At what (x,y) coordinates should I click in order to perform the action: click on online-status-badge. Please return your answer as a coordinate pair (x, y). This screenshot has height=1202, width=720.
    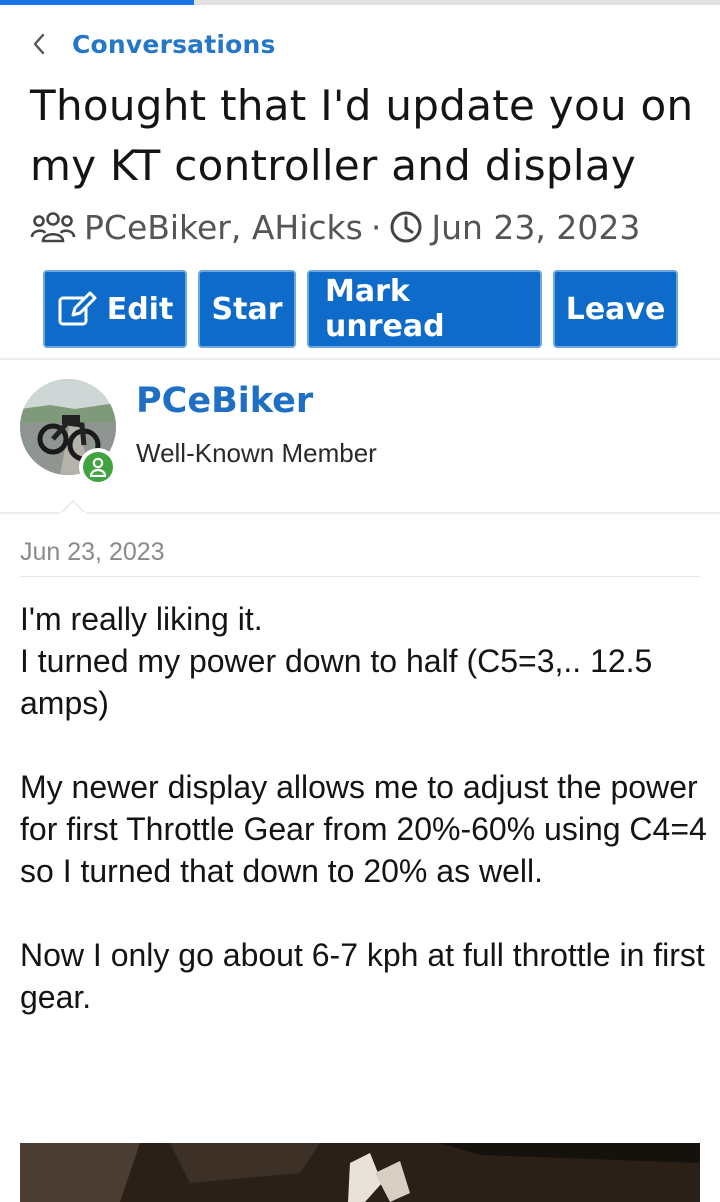
    Looking at the image, I should click on (98, 467).